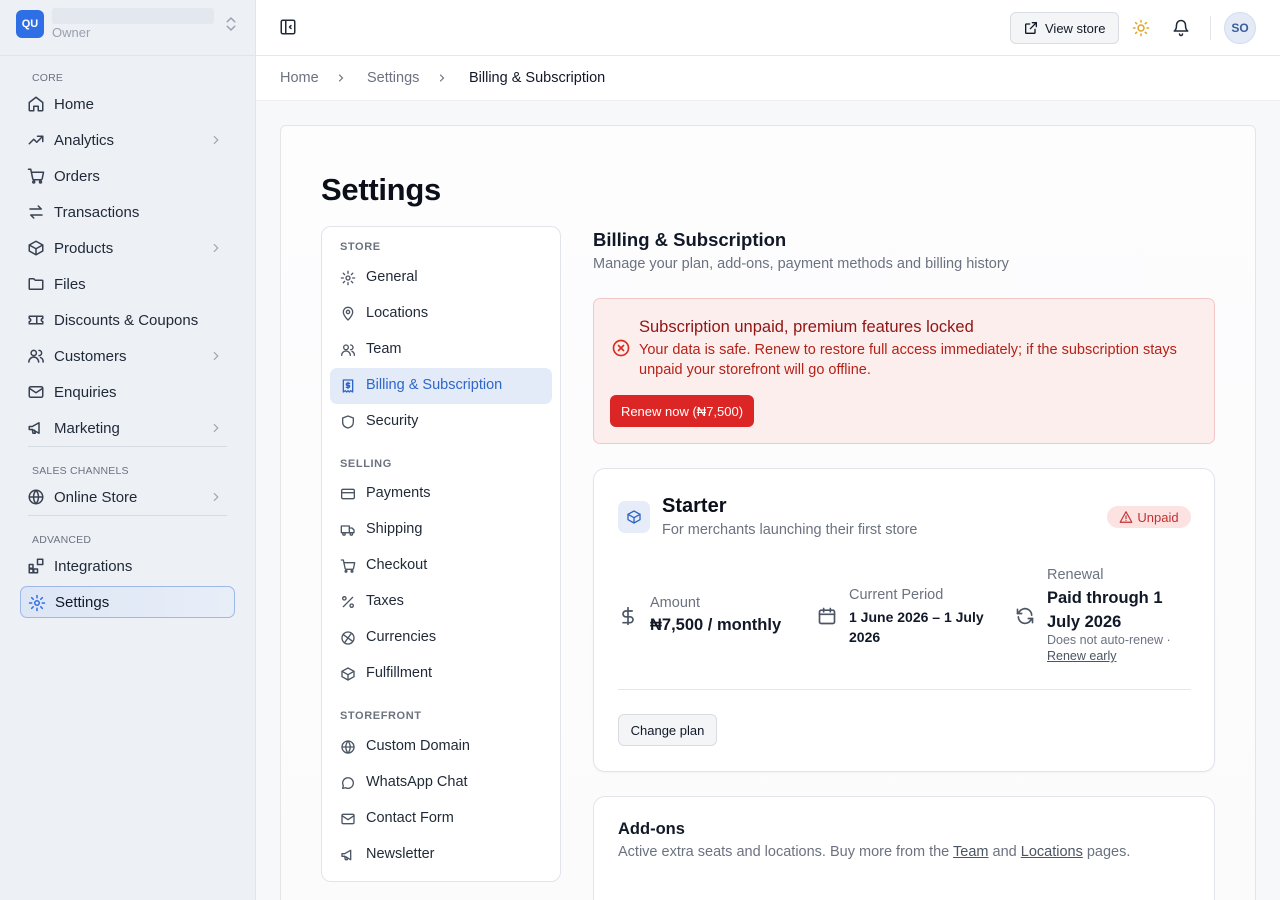 The height and width of the screenshot is (900, 1280). I want to click on locations-link: Locations, so click(1052, 852).